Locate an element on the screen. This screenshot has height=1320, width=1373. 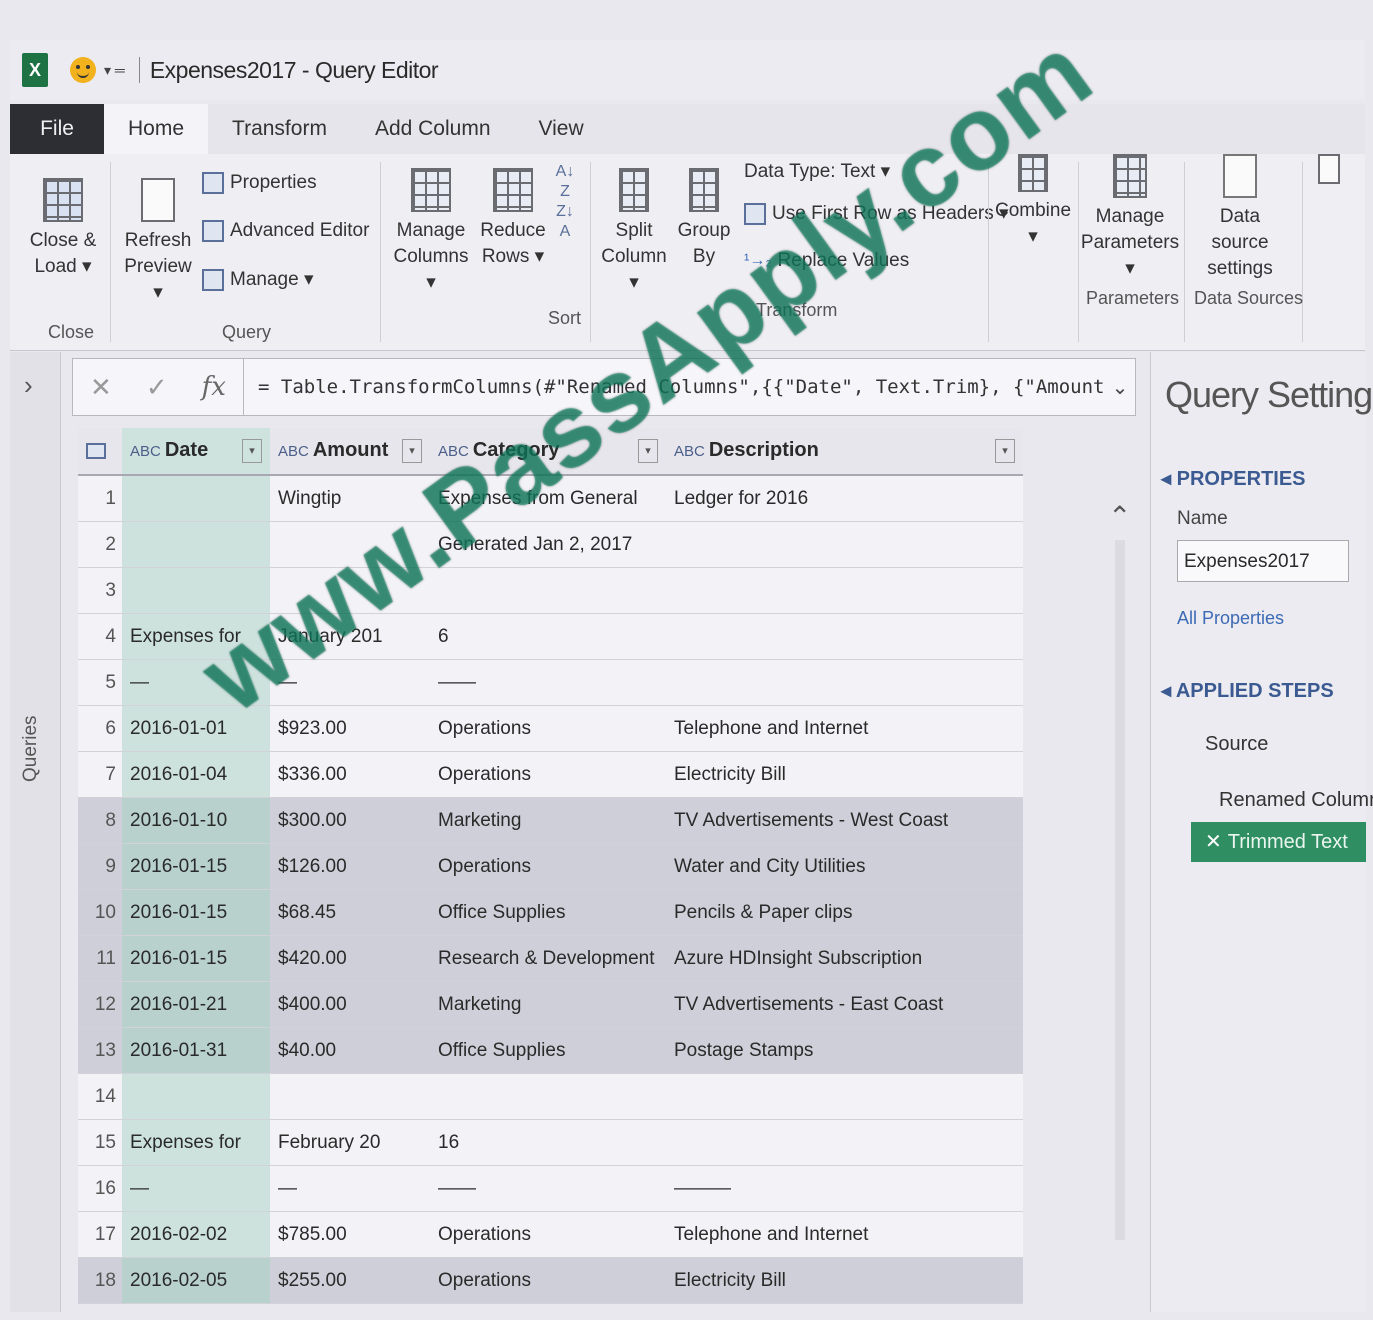
cell-date: 2016-02-02 is located at coordinates (196, 1234).